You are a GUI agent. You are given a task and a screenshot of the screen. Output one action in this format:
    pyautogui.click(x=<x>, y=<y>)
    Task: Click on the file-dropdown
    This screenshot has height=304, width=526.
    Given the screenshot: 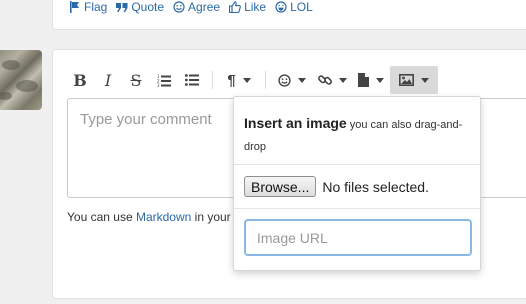 What is the action you would take?
    pyautogui.click(x=371, y=80)
    